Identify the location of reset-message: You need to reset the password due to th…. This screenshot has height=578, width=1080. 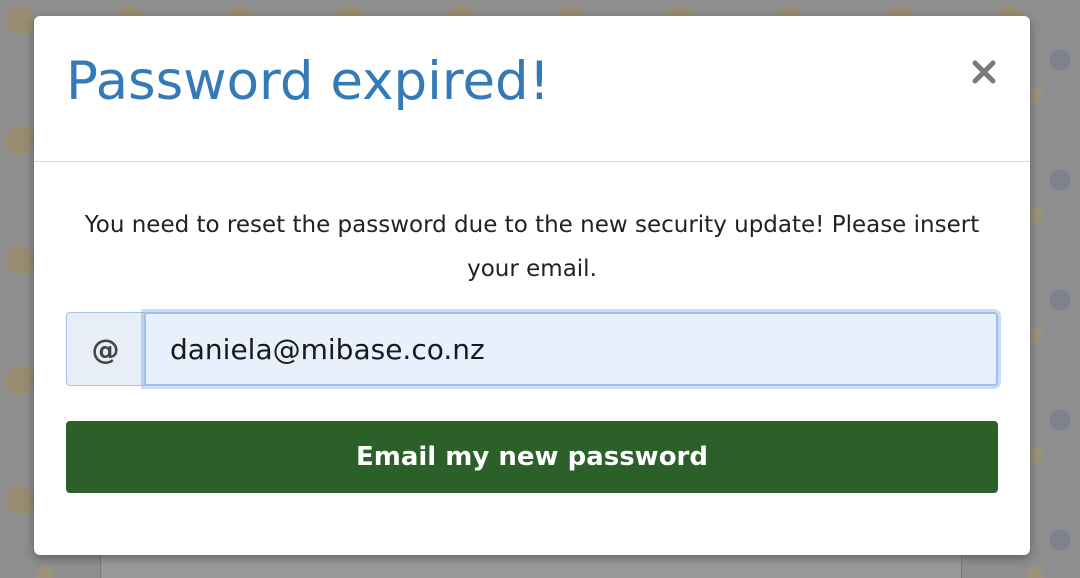
(532, 247).